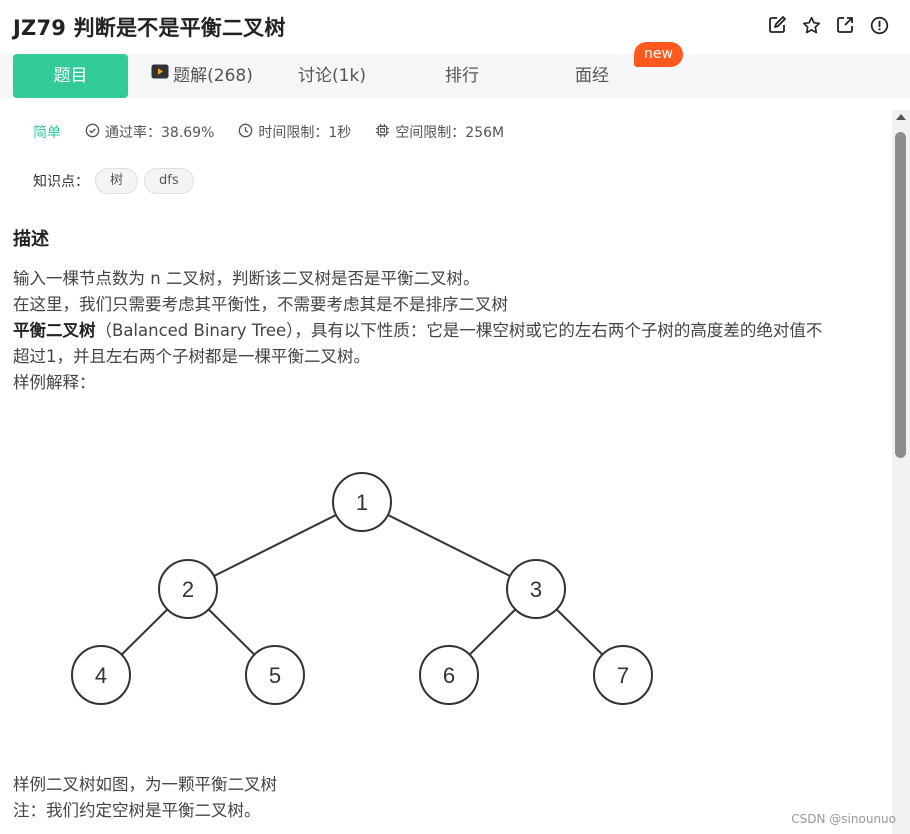 The height and width of the screenshot is (834, 910). I want to click on tab-label: 面经, so click(592, 76).